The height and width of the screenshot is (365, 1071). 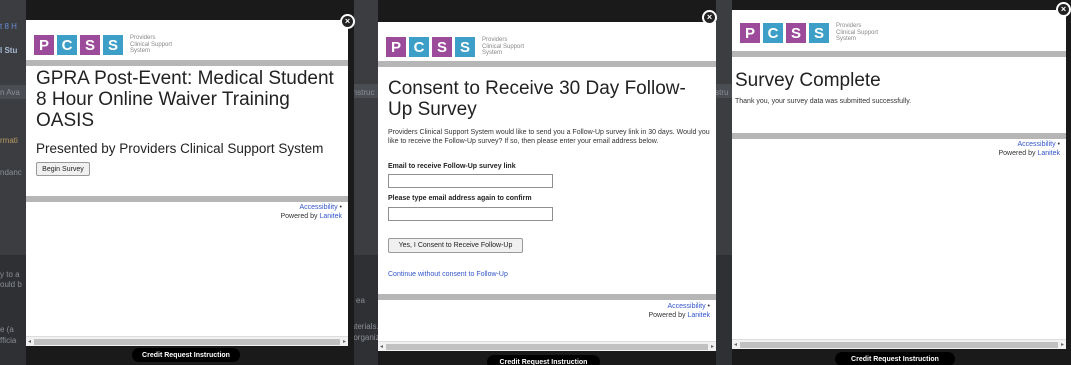 What do you see at coordinates (366, 182) in the screenshot?
I see `background-page-middle: st Instruc ea materials. er organiz` at bounding box center [366, 182].